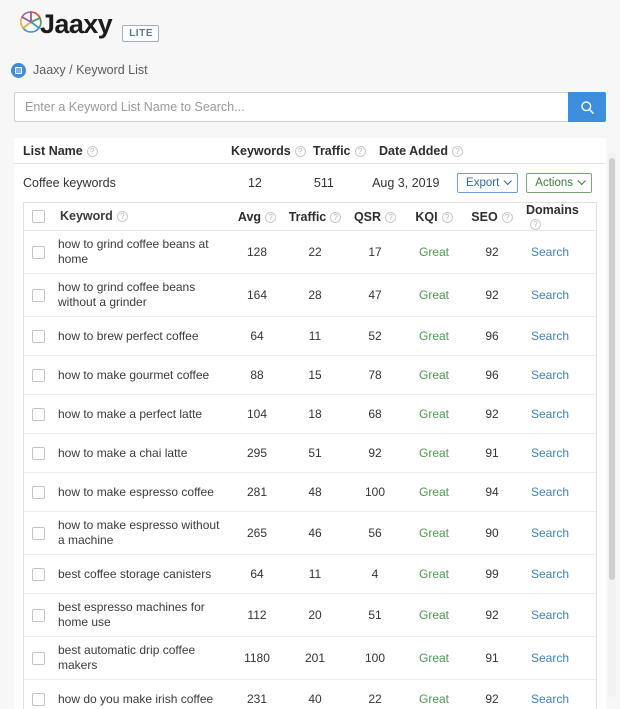 This screenshot has height=709, width=620. Describe the element at coordinates (310, 70) in the screenshot. I see `breadcrumb: Jaaxy / Keyword List` at that location.